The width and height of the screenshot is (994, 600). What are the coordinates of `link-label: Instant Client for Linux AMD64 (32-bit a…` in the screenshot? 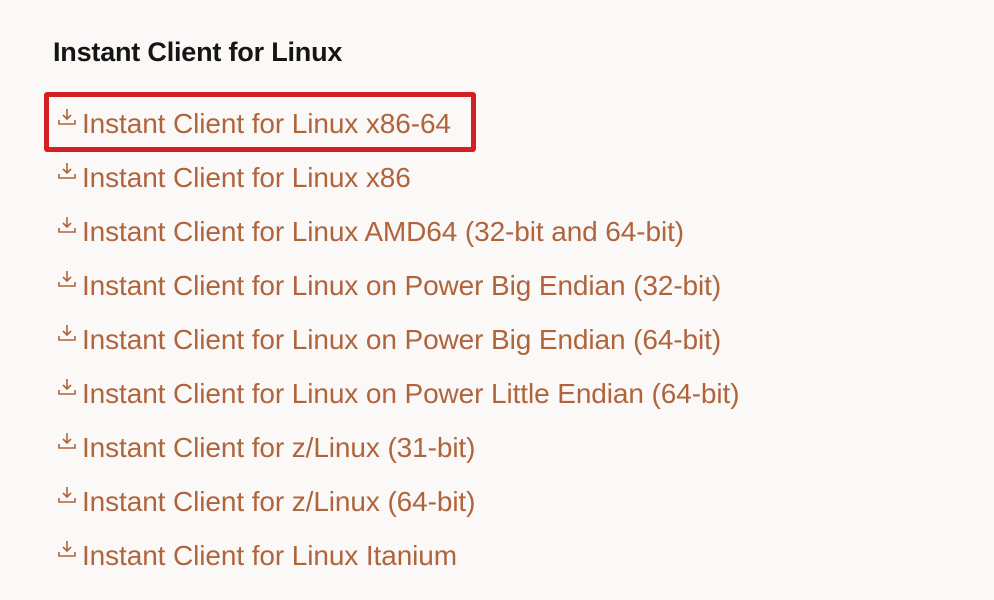 It's located at (383, 231).